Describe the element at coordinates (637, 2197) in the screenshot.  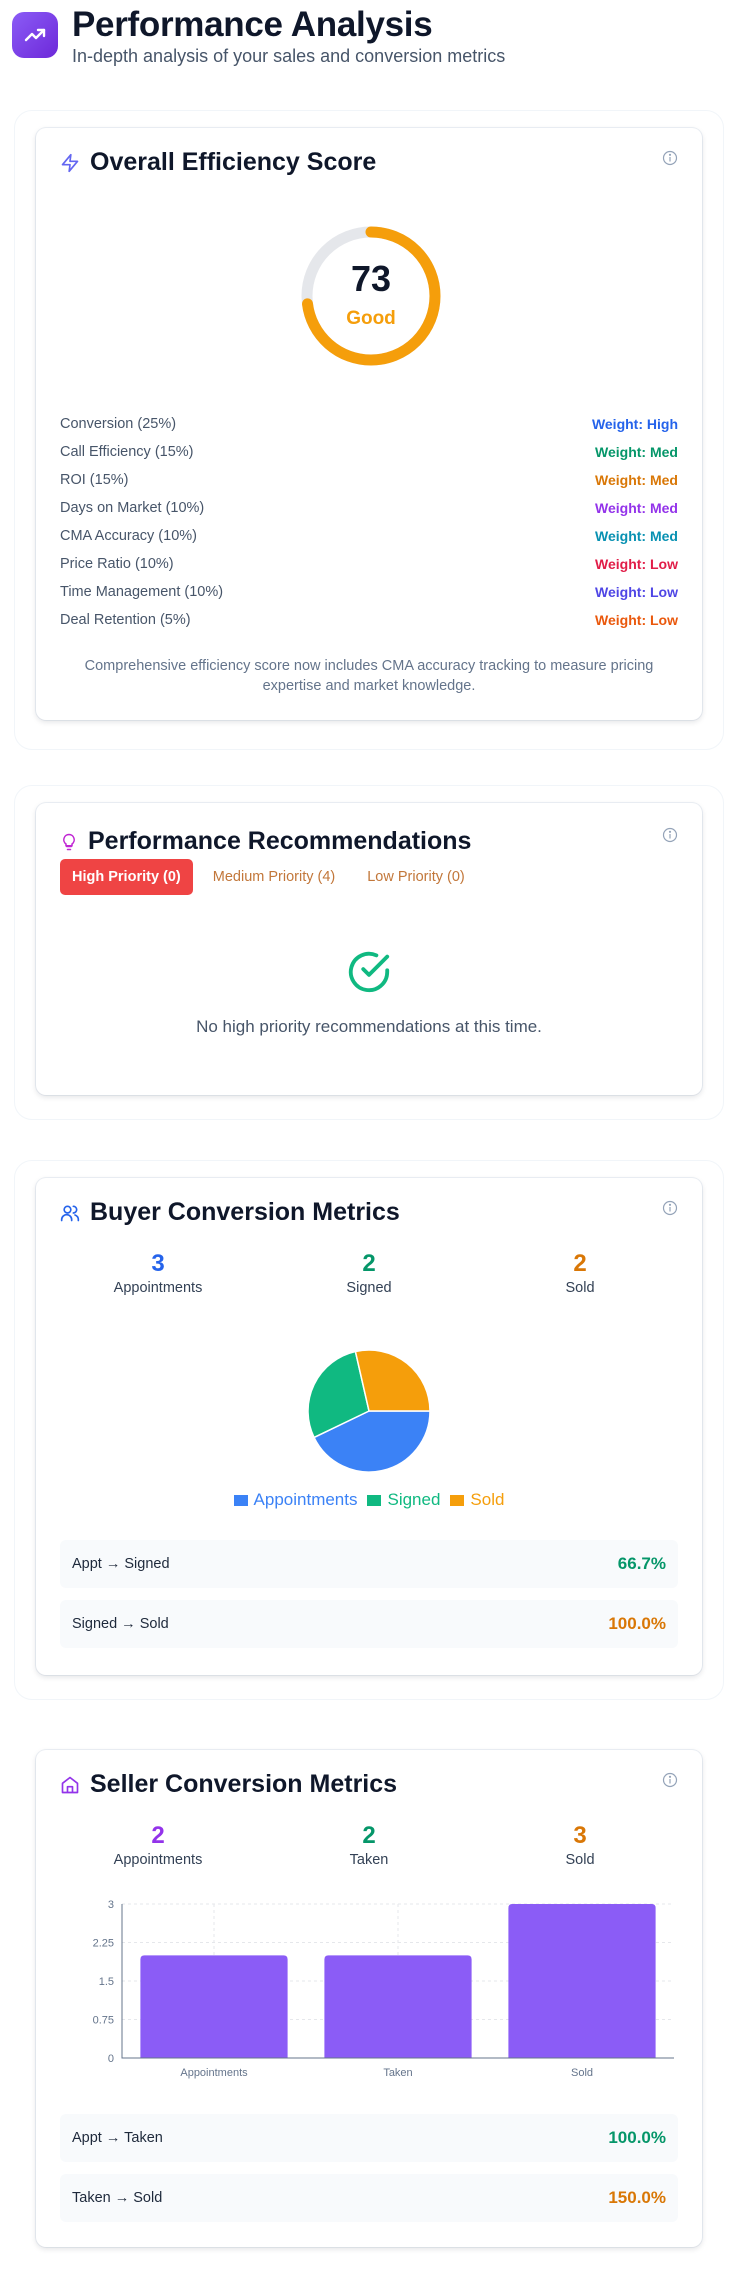
I see `rate-value: 150.0%` at that location.